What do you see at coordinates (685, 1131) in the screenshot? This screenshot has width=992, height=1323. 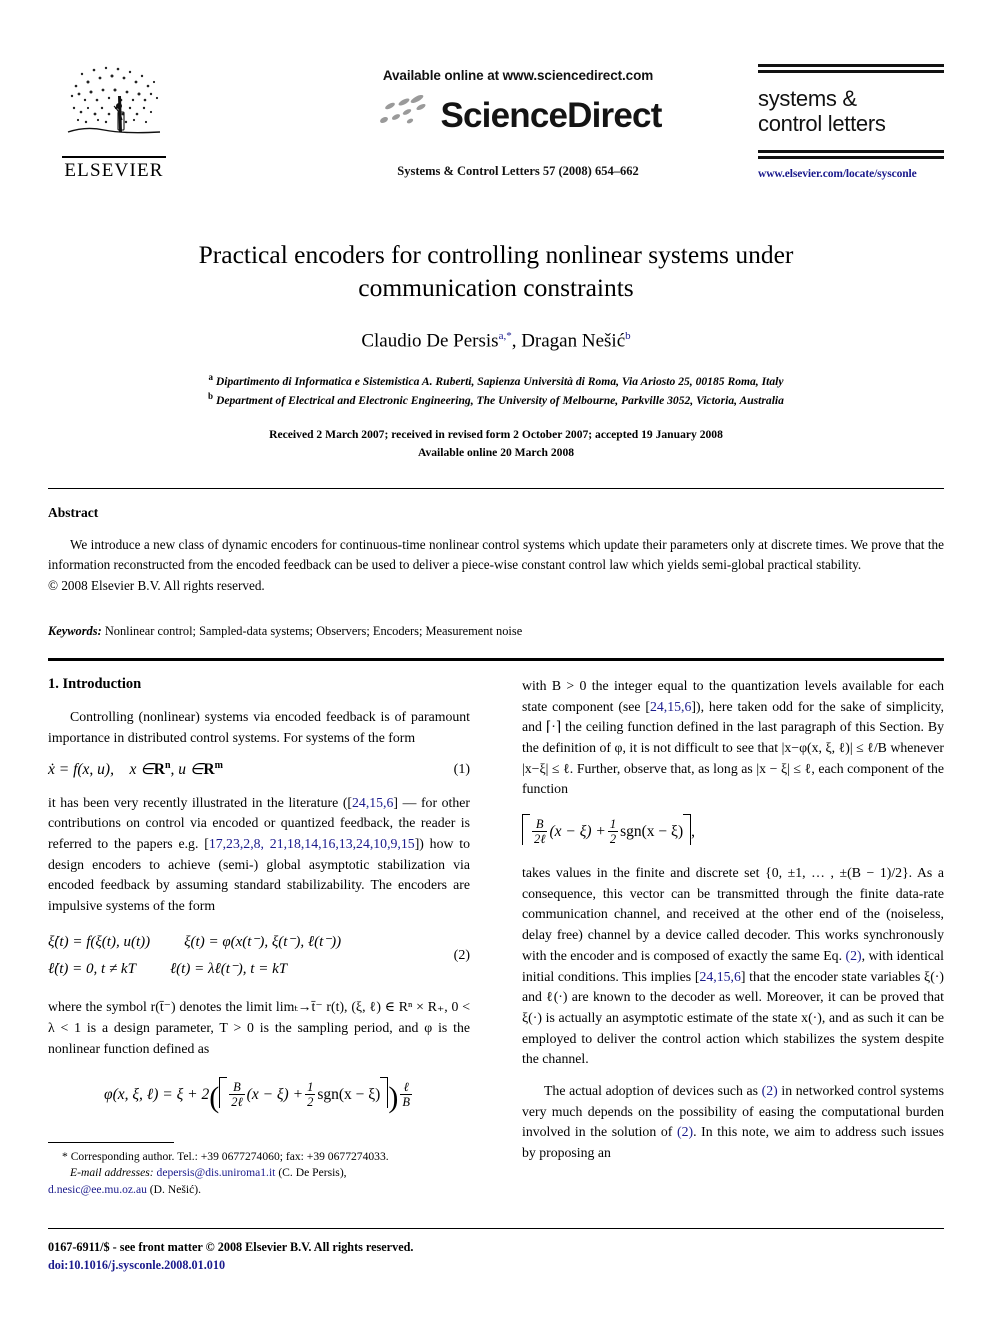 I see `eq-ref-2-c: (2)` at bounding box center [685, 1131].